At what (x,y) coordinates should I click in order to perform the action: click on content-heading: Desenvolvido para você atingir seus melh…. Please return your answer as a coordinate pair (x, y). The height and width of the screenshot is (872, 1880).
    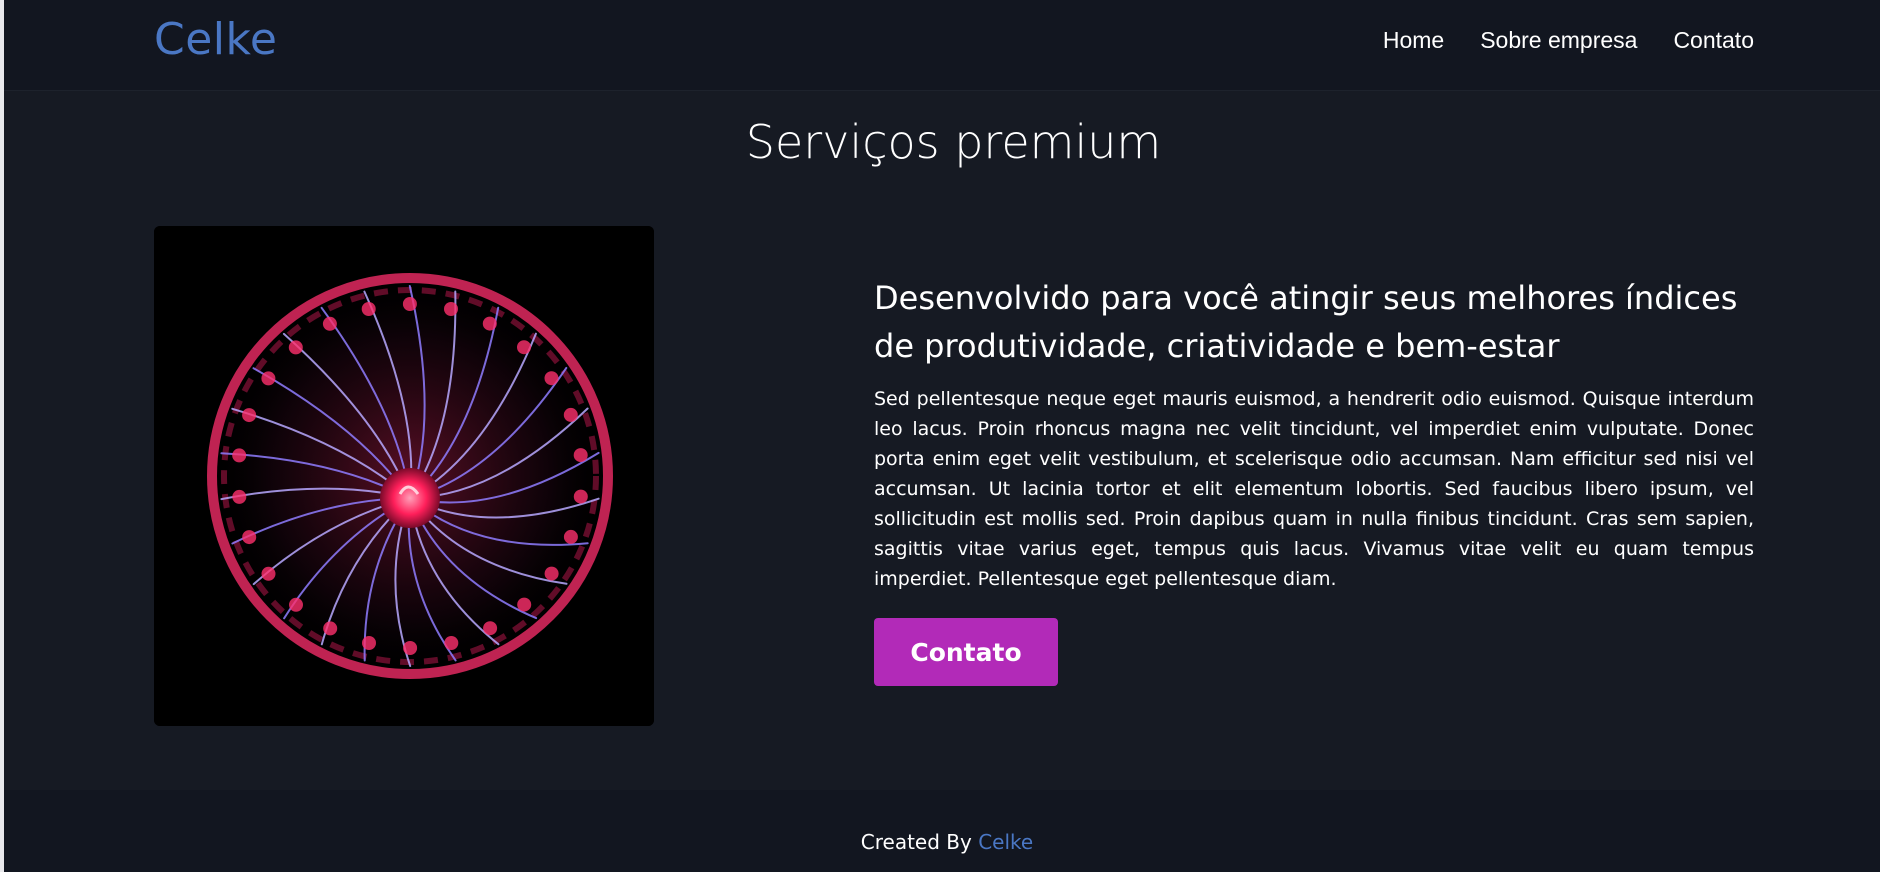
    Looking at the image, I should click on (1306, 322).